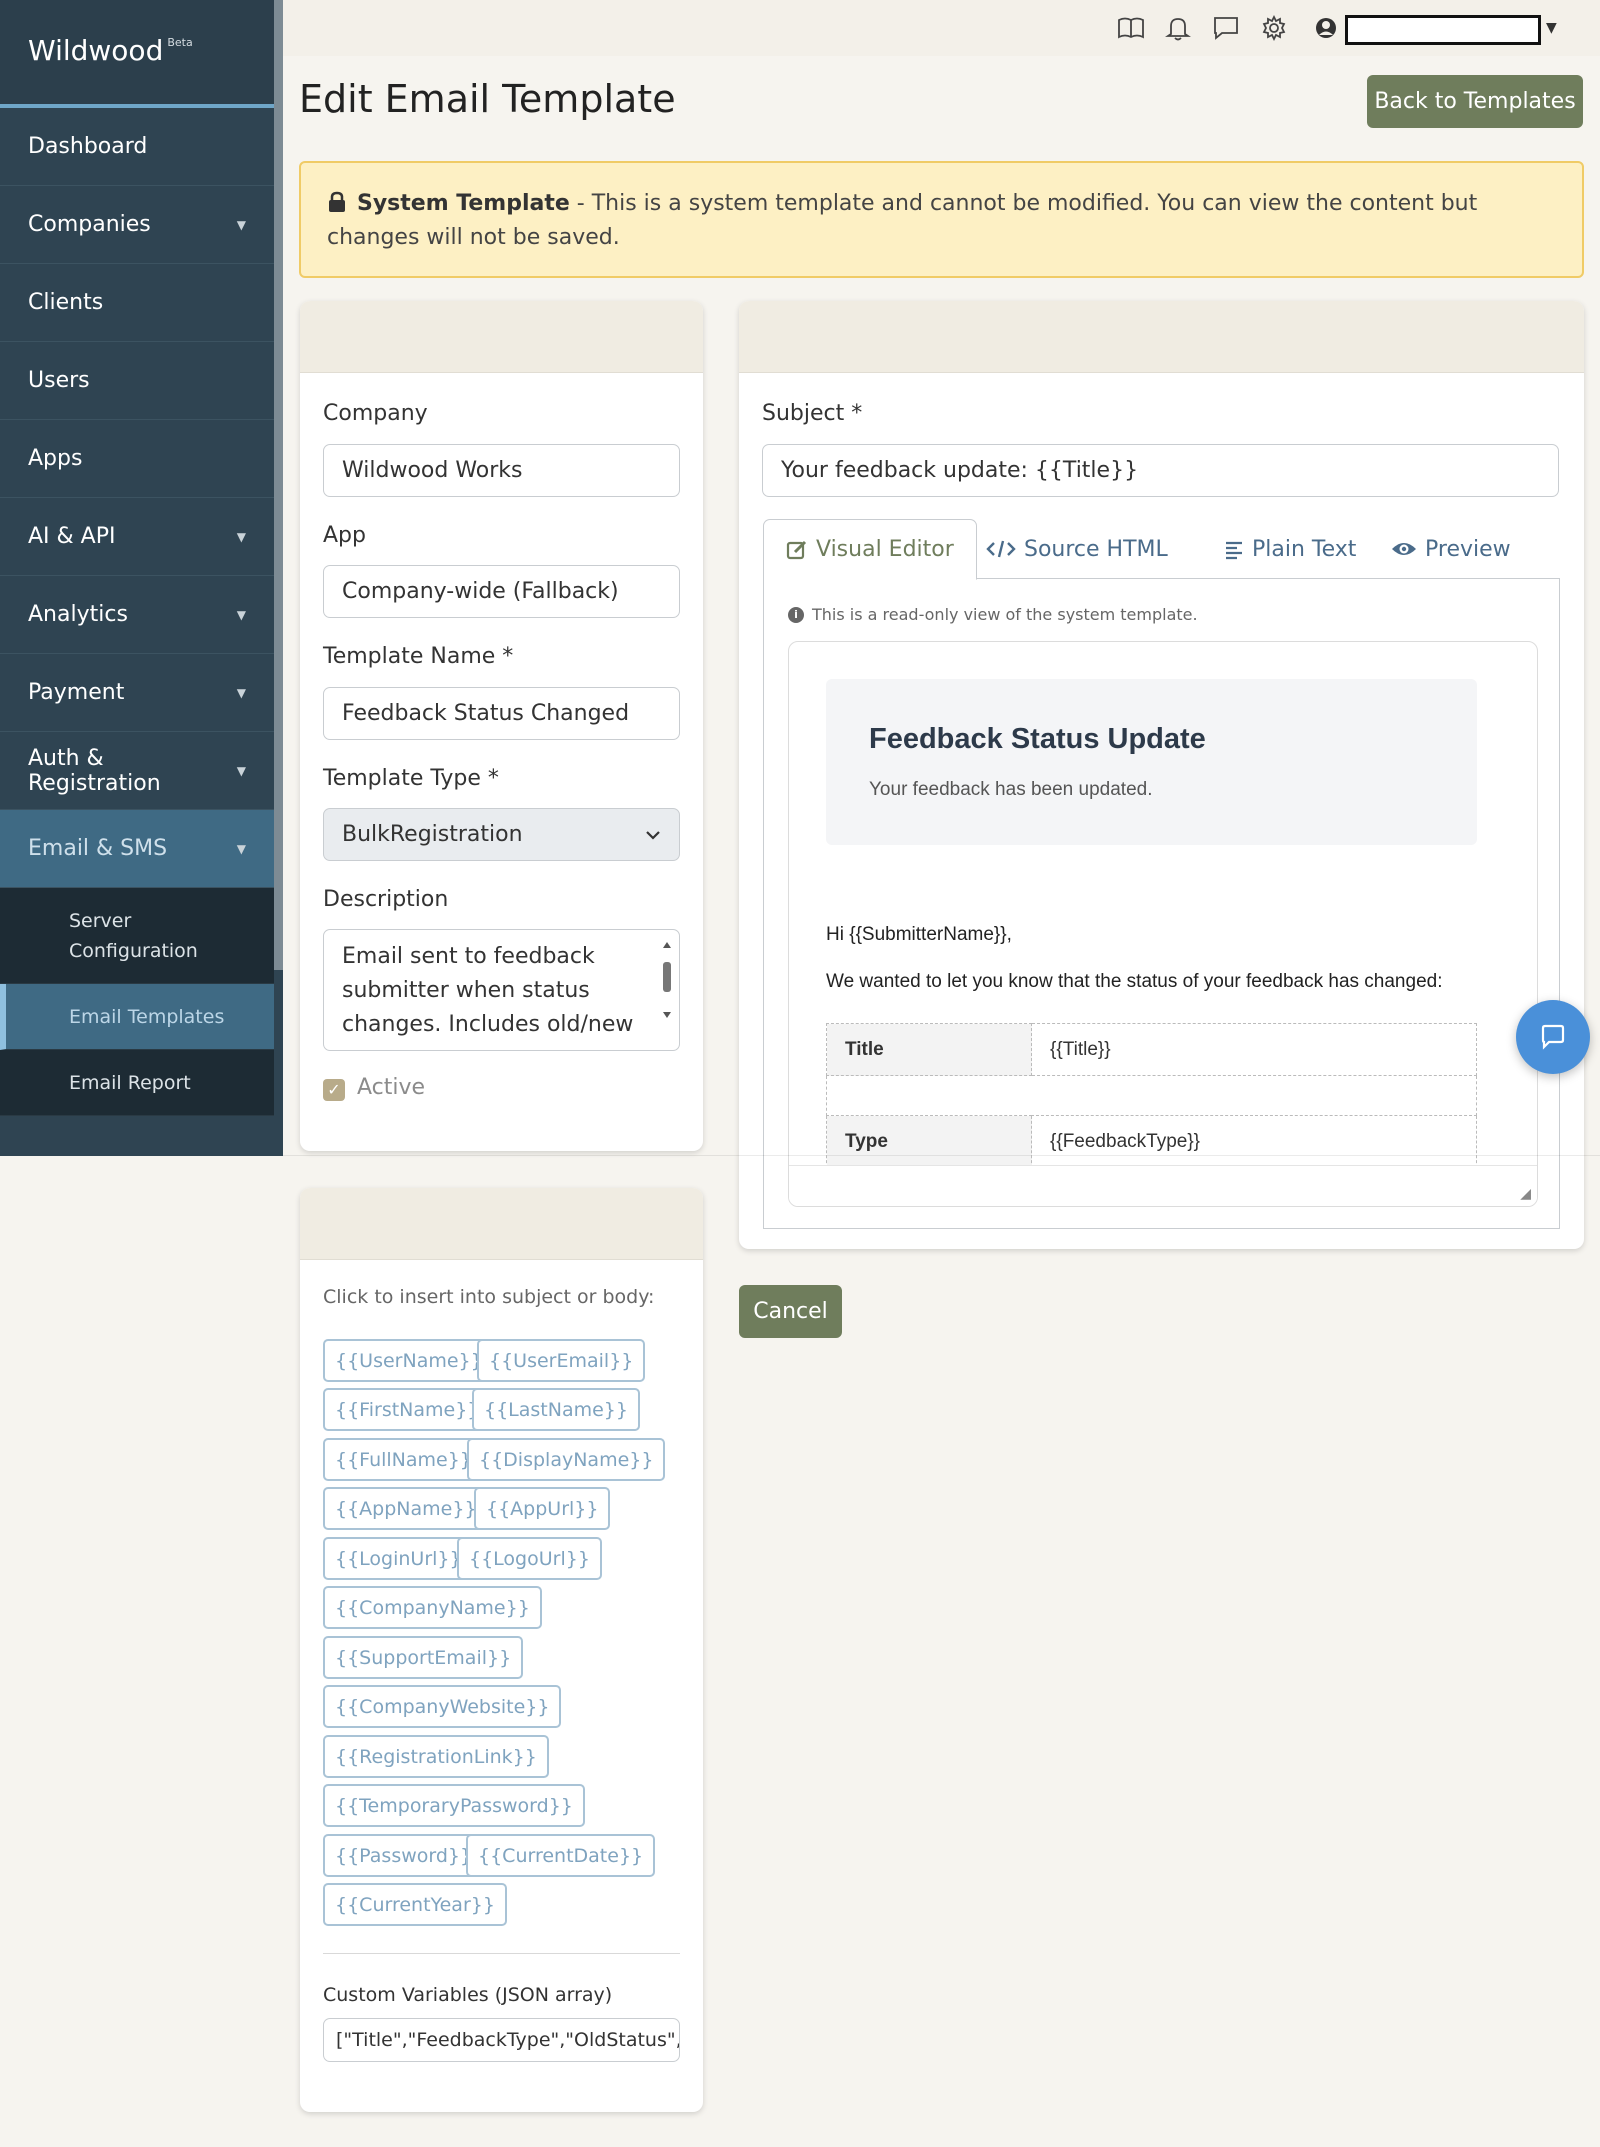 This screenshot has width=1600, height=2147. What do you see at coordinates (463, 203) in the screenshot?
I see `alert-title: System Template` at bounding box center [463, 203].